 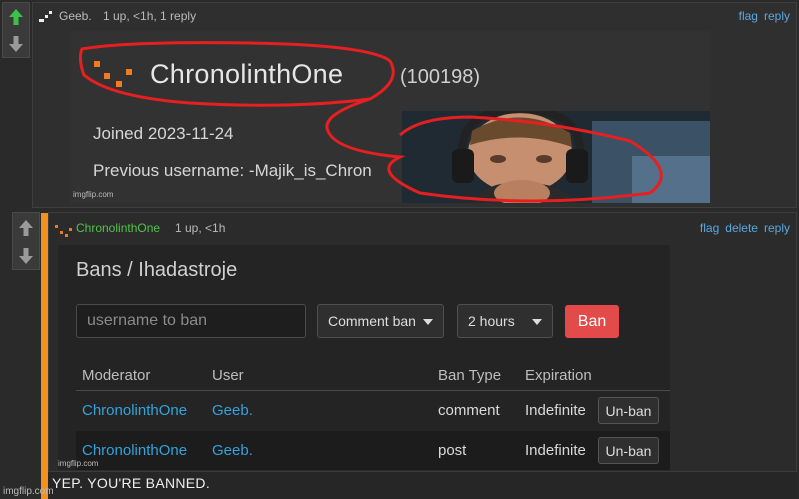 What do you see at coordinates (372, 321) in the screenshot?
I see `ban-type-value: Comment ban` at bounding box center [372, 321].